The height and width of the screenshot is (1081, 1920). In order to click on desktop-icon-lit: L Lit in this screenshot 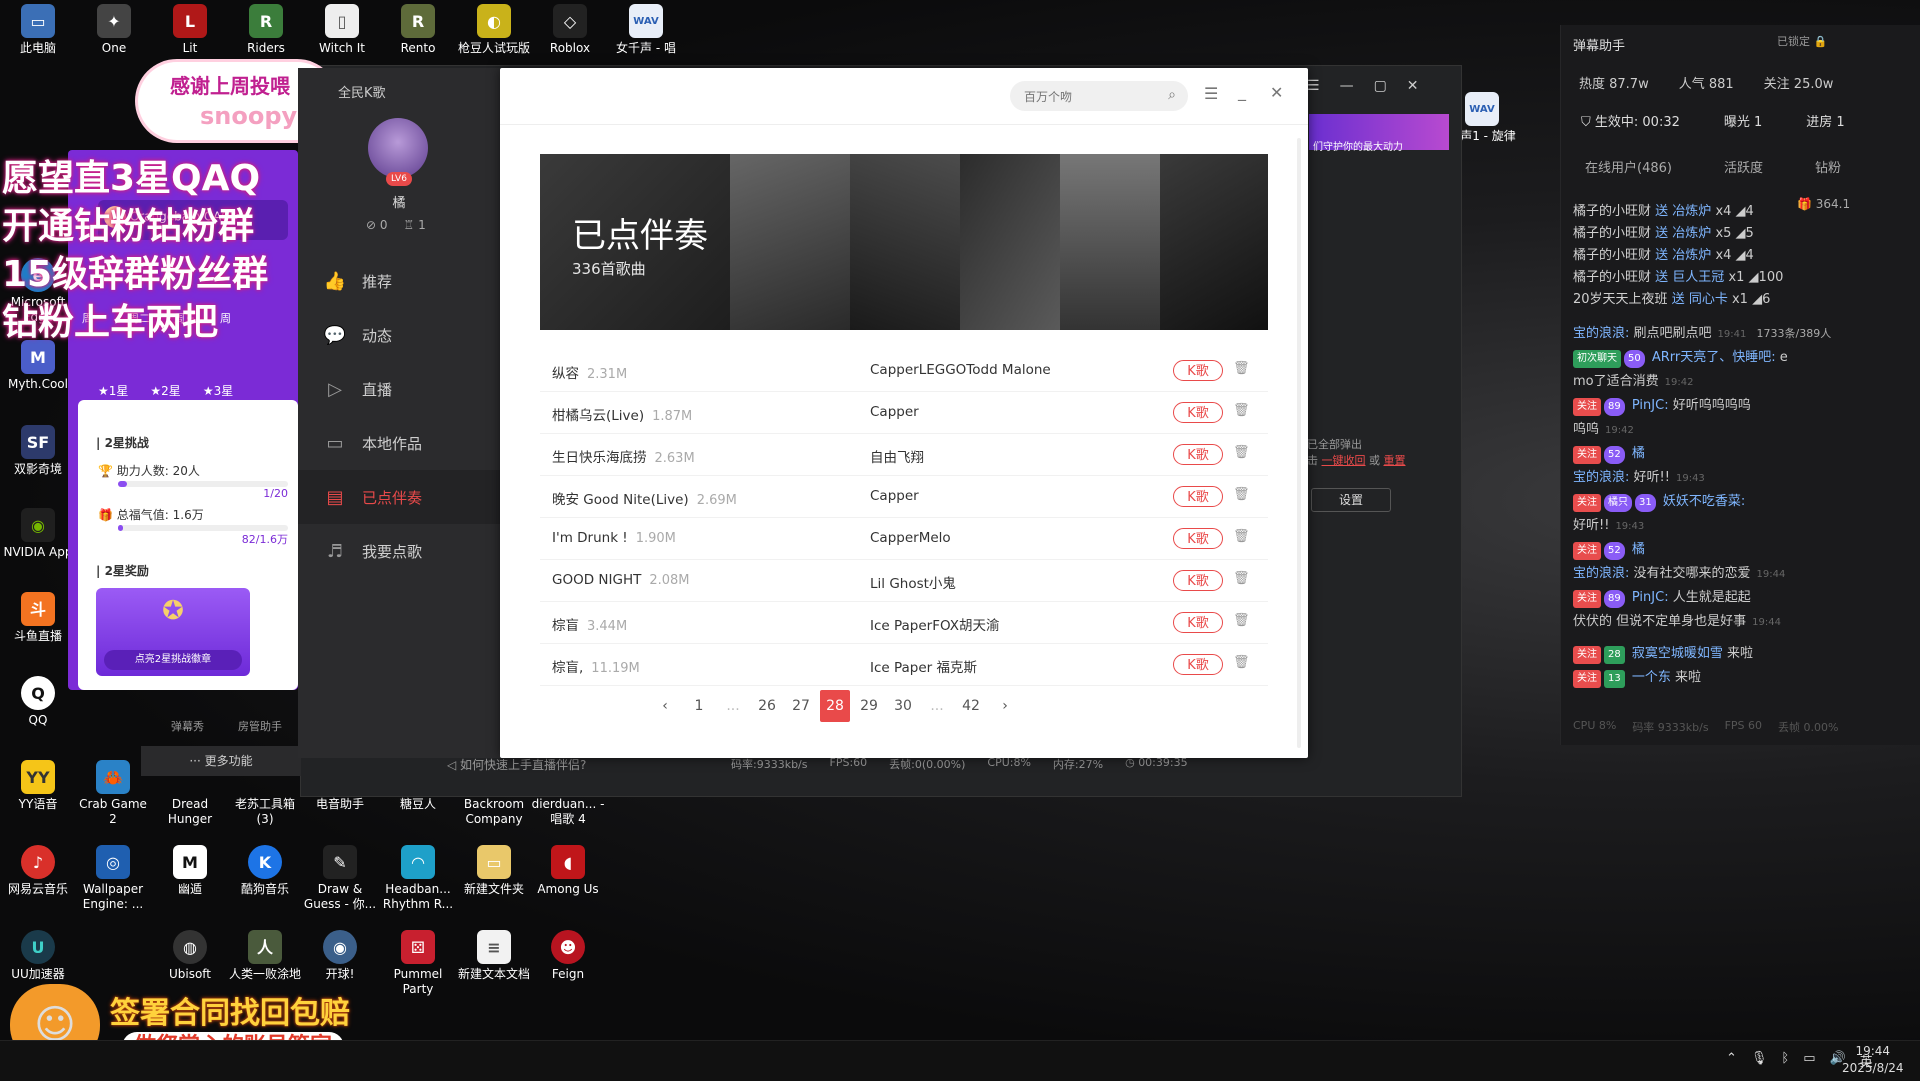, I will do `click(190, 30)`.